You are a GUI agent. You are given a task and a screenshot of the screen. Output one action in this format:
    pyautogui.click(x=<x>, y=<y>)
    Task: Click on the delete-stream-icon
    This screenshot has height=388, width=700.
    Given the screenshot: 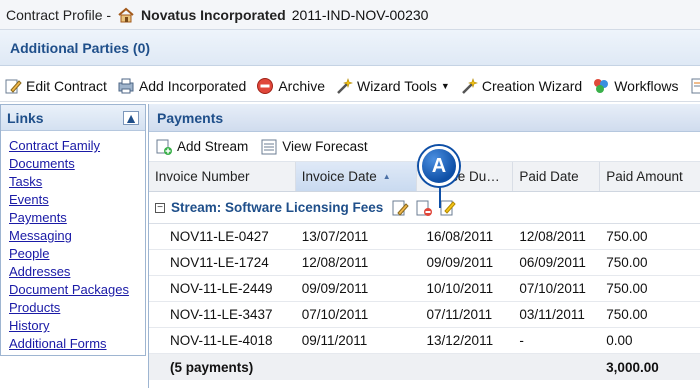 What is the action you would take?
    pyautogui.click(x=424, y=208)
    